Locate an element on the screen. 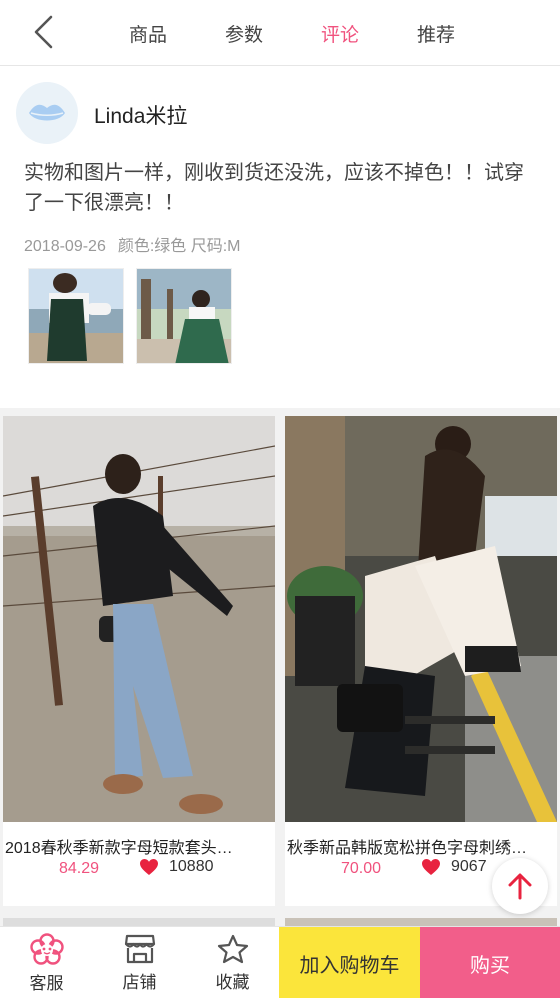  customer-service-label: 客服 is located at coordinates (46, 983).